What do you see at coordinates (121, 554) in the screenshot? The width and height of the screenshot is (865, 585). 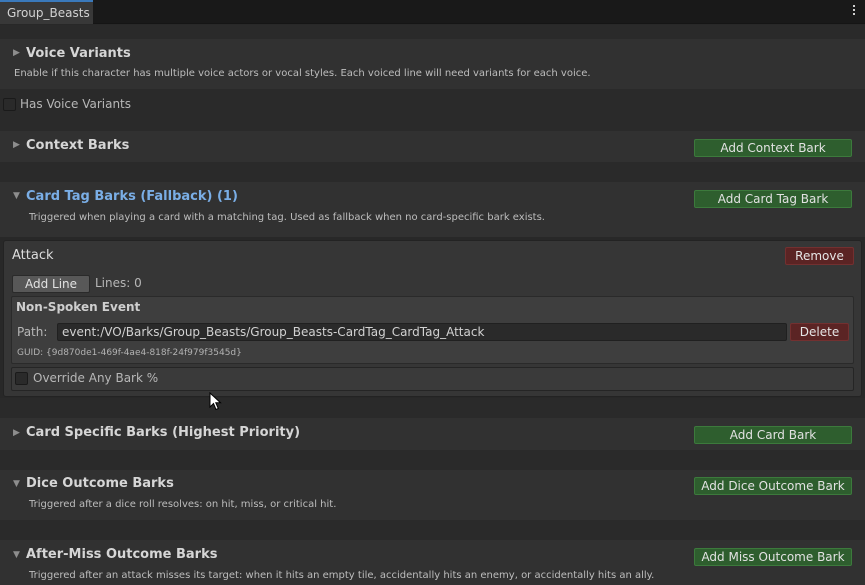 I see `after-miss-barks-title: After-Miss Outcome Barks` at bounding box center [121, 554].